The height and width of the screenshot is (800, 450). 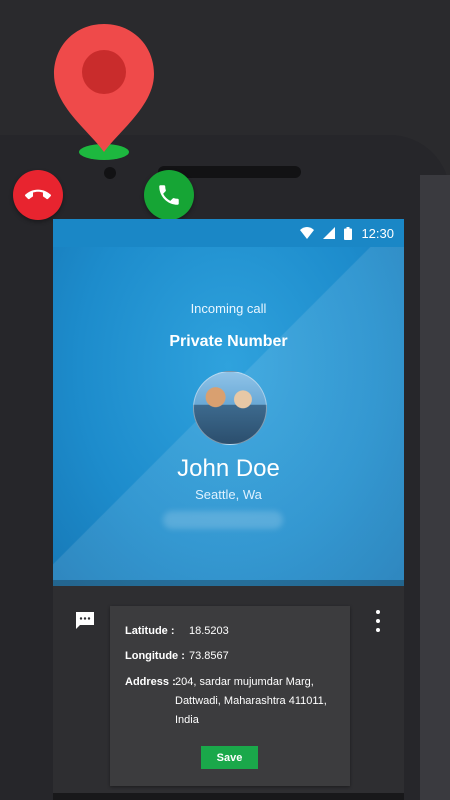 I want to click on hang-up-icon, so click(x=38, y=194).